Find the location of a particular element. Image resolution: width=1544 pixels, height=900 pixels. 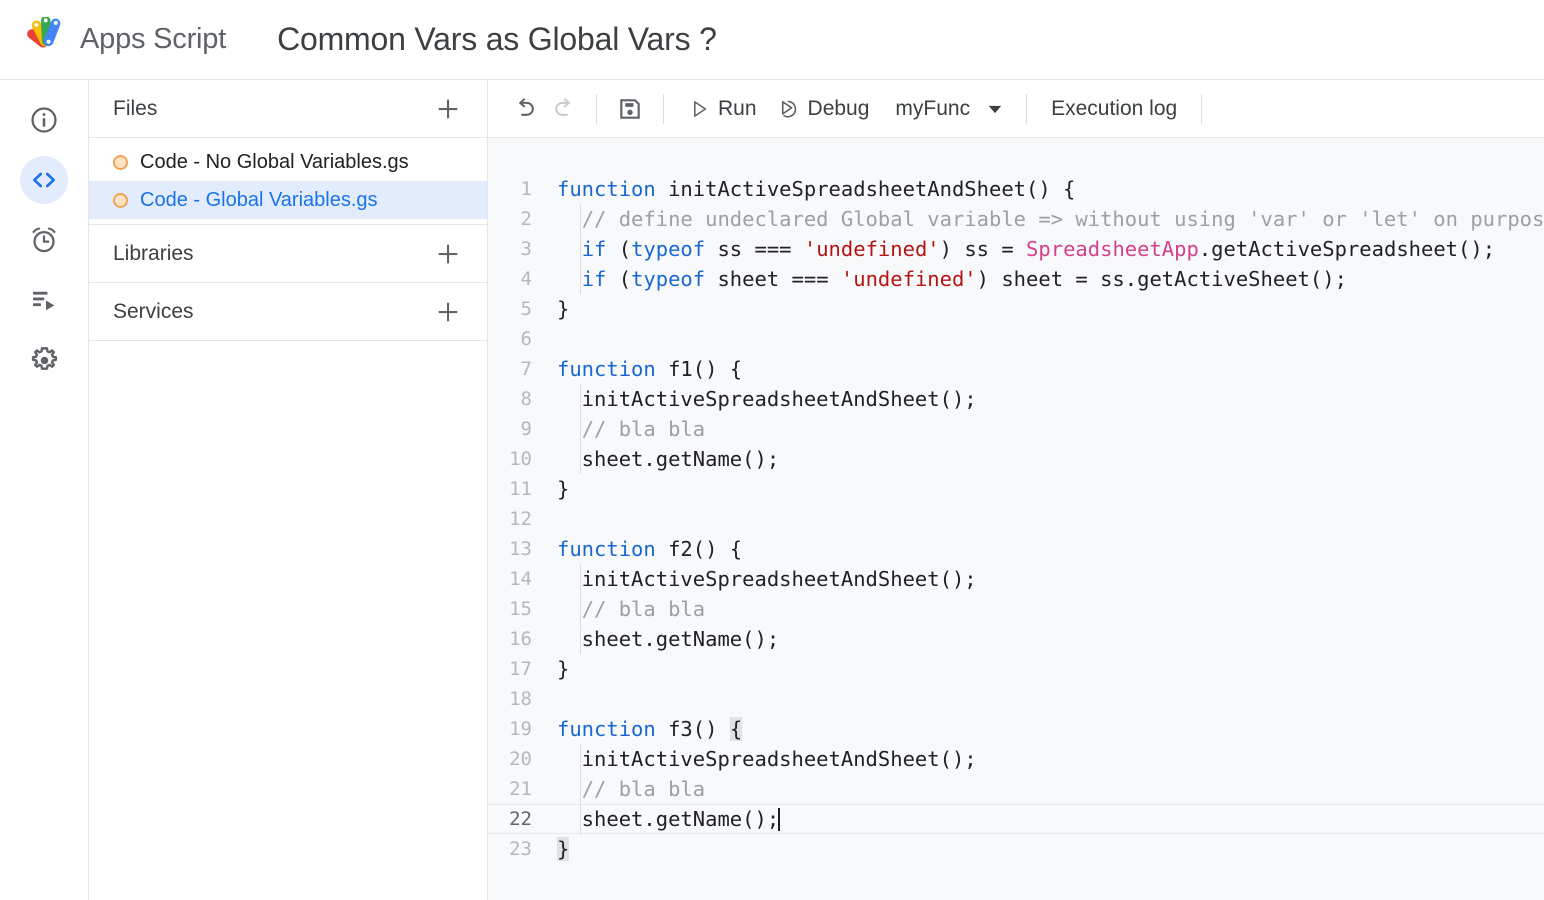

plus-icon is located at coordinates (448, 253).